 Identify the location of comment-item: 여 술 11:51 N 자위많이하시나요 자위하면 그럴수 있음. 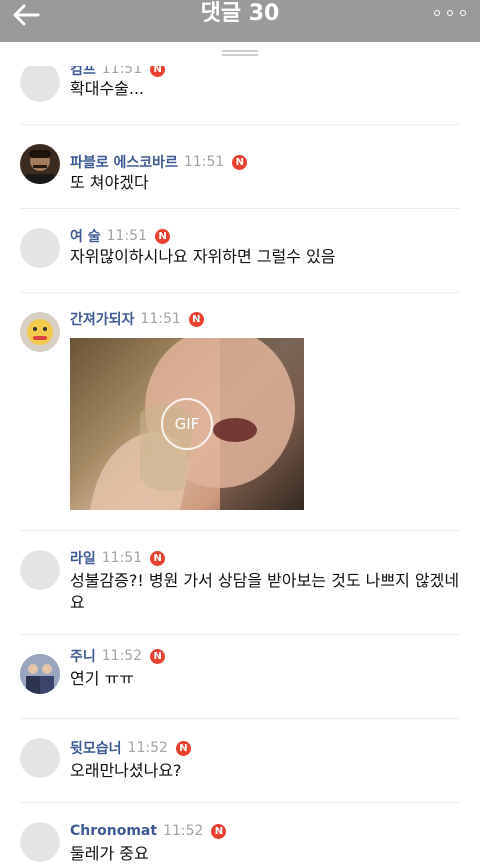
(240, 250).